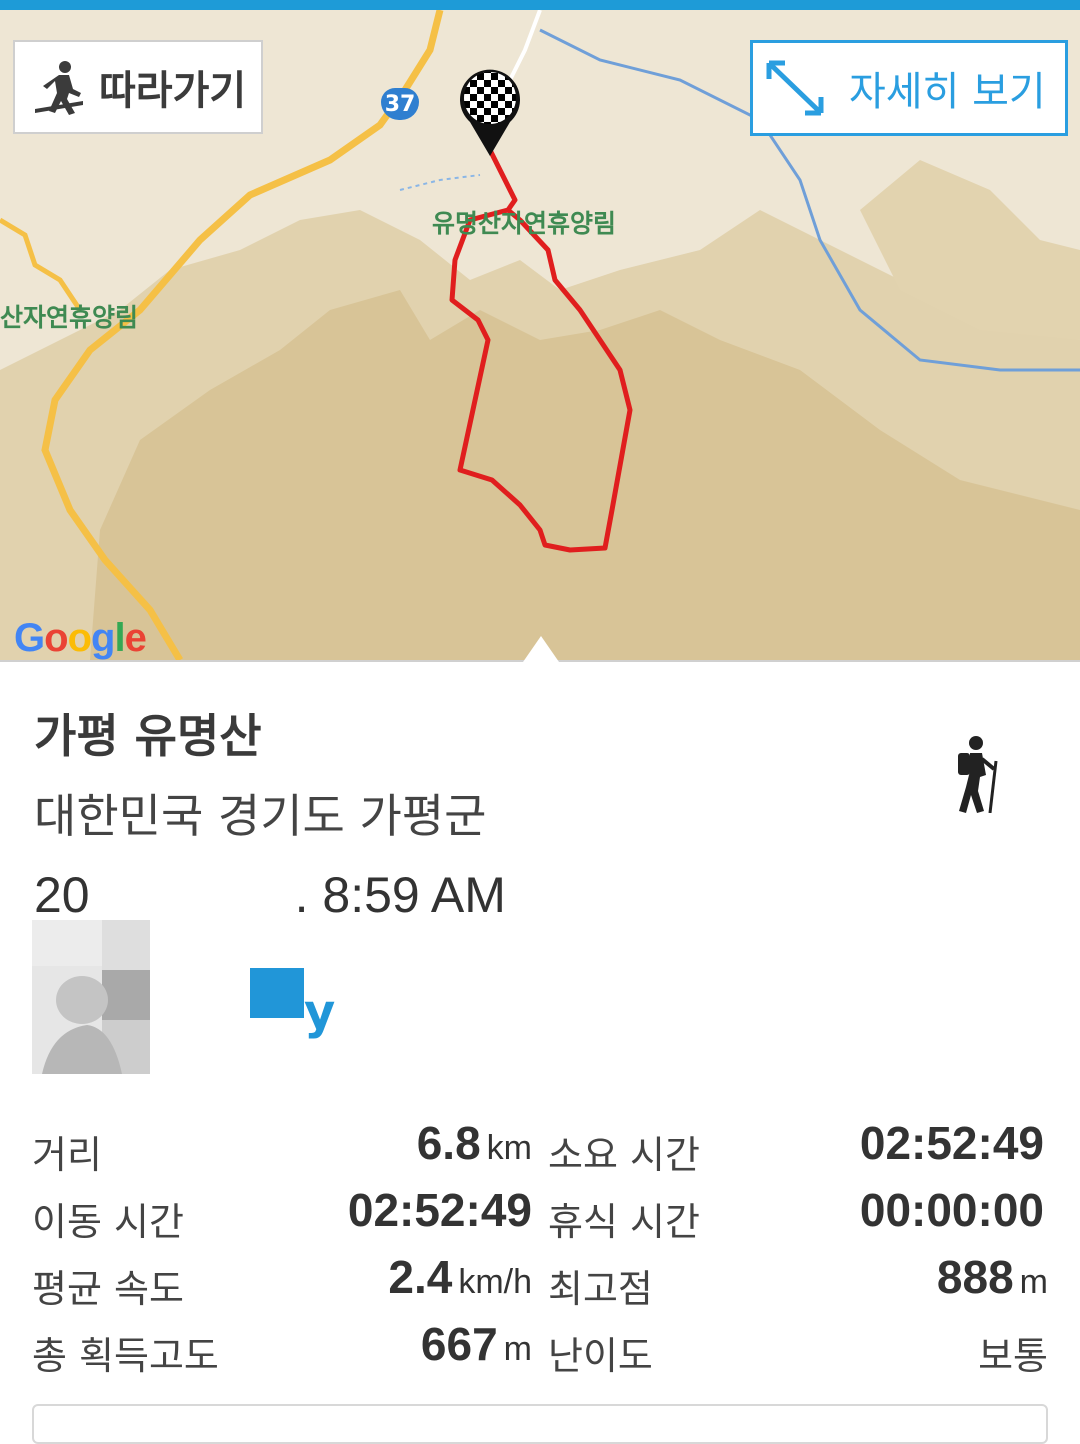 The image size is (1080, 1444). Describe the element at coordinates (490, 112) in the screenshot. I see `finish-flag-icon` at that location.